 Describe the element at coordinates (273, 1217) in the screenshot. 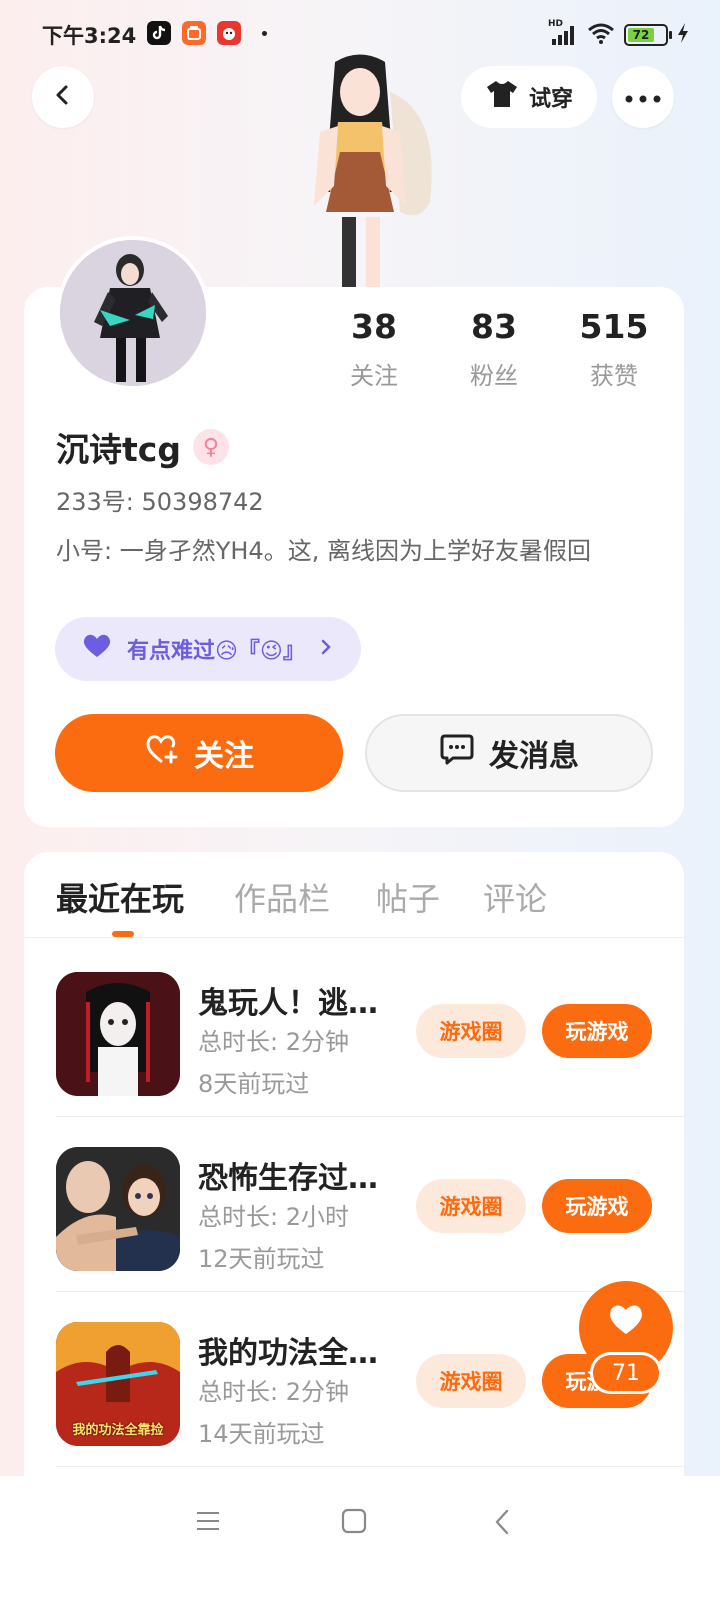

I see `game-duration: 总时长: 2小时` at that location.